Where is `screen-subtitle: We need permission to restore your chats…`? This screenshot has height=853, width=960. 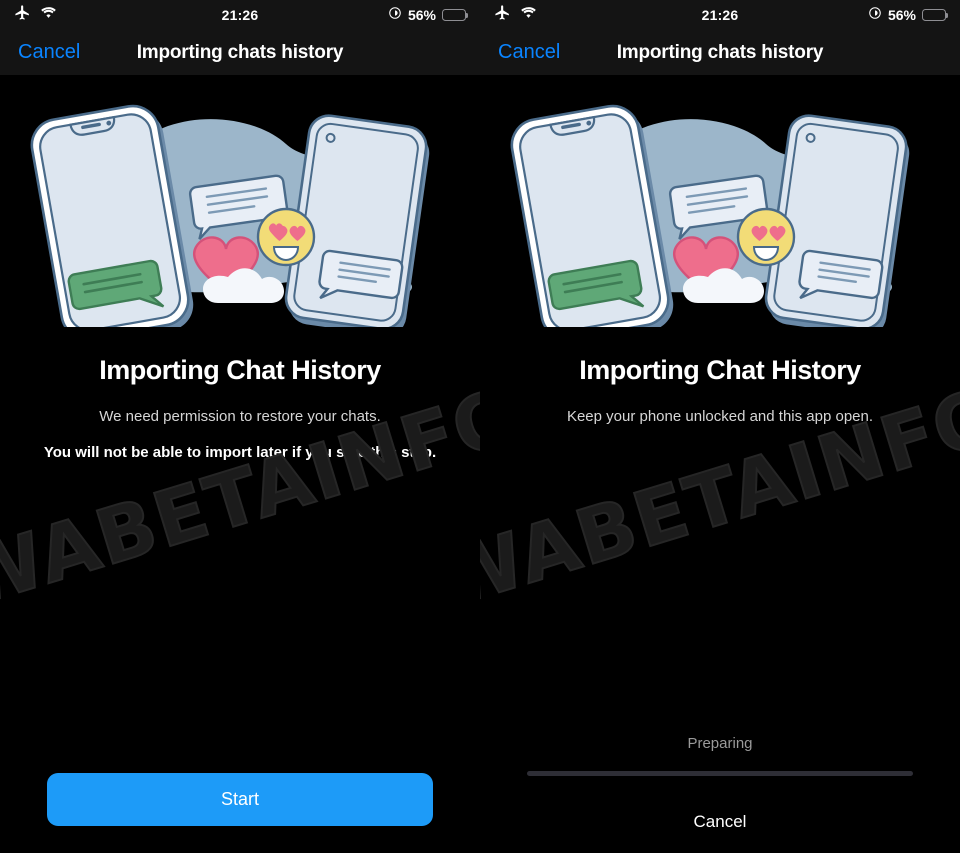
screen-subtitle: We need permission to restore your chats… is located at coordinates (240, 416).